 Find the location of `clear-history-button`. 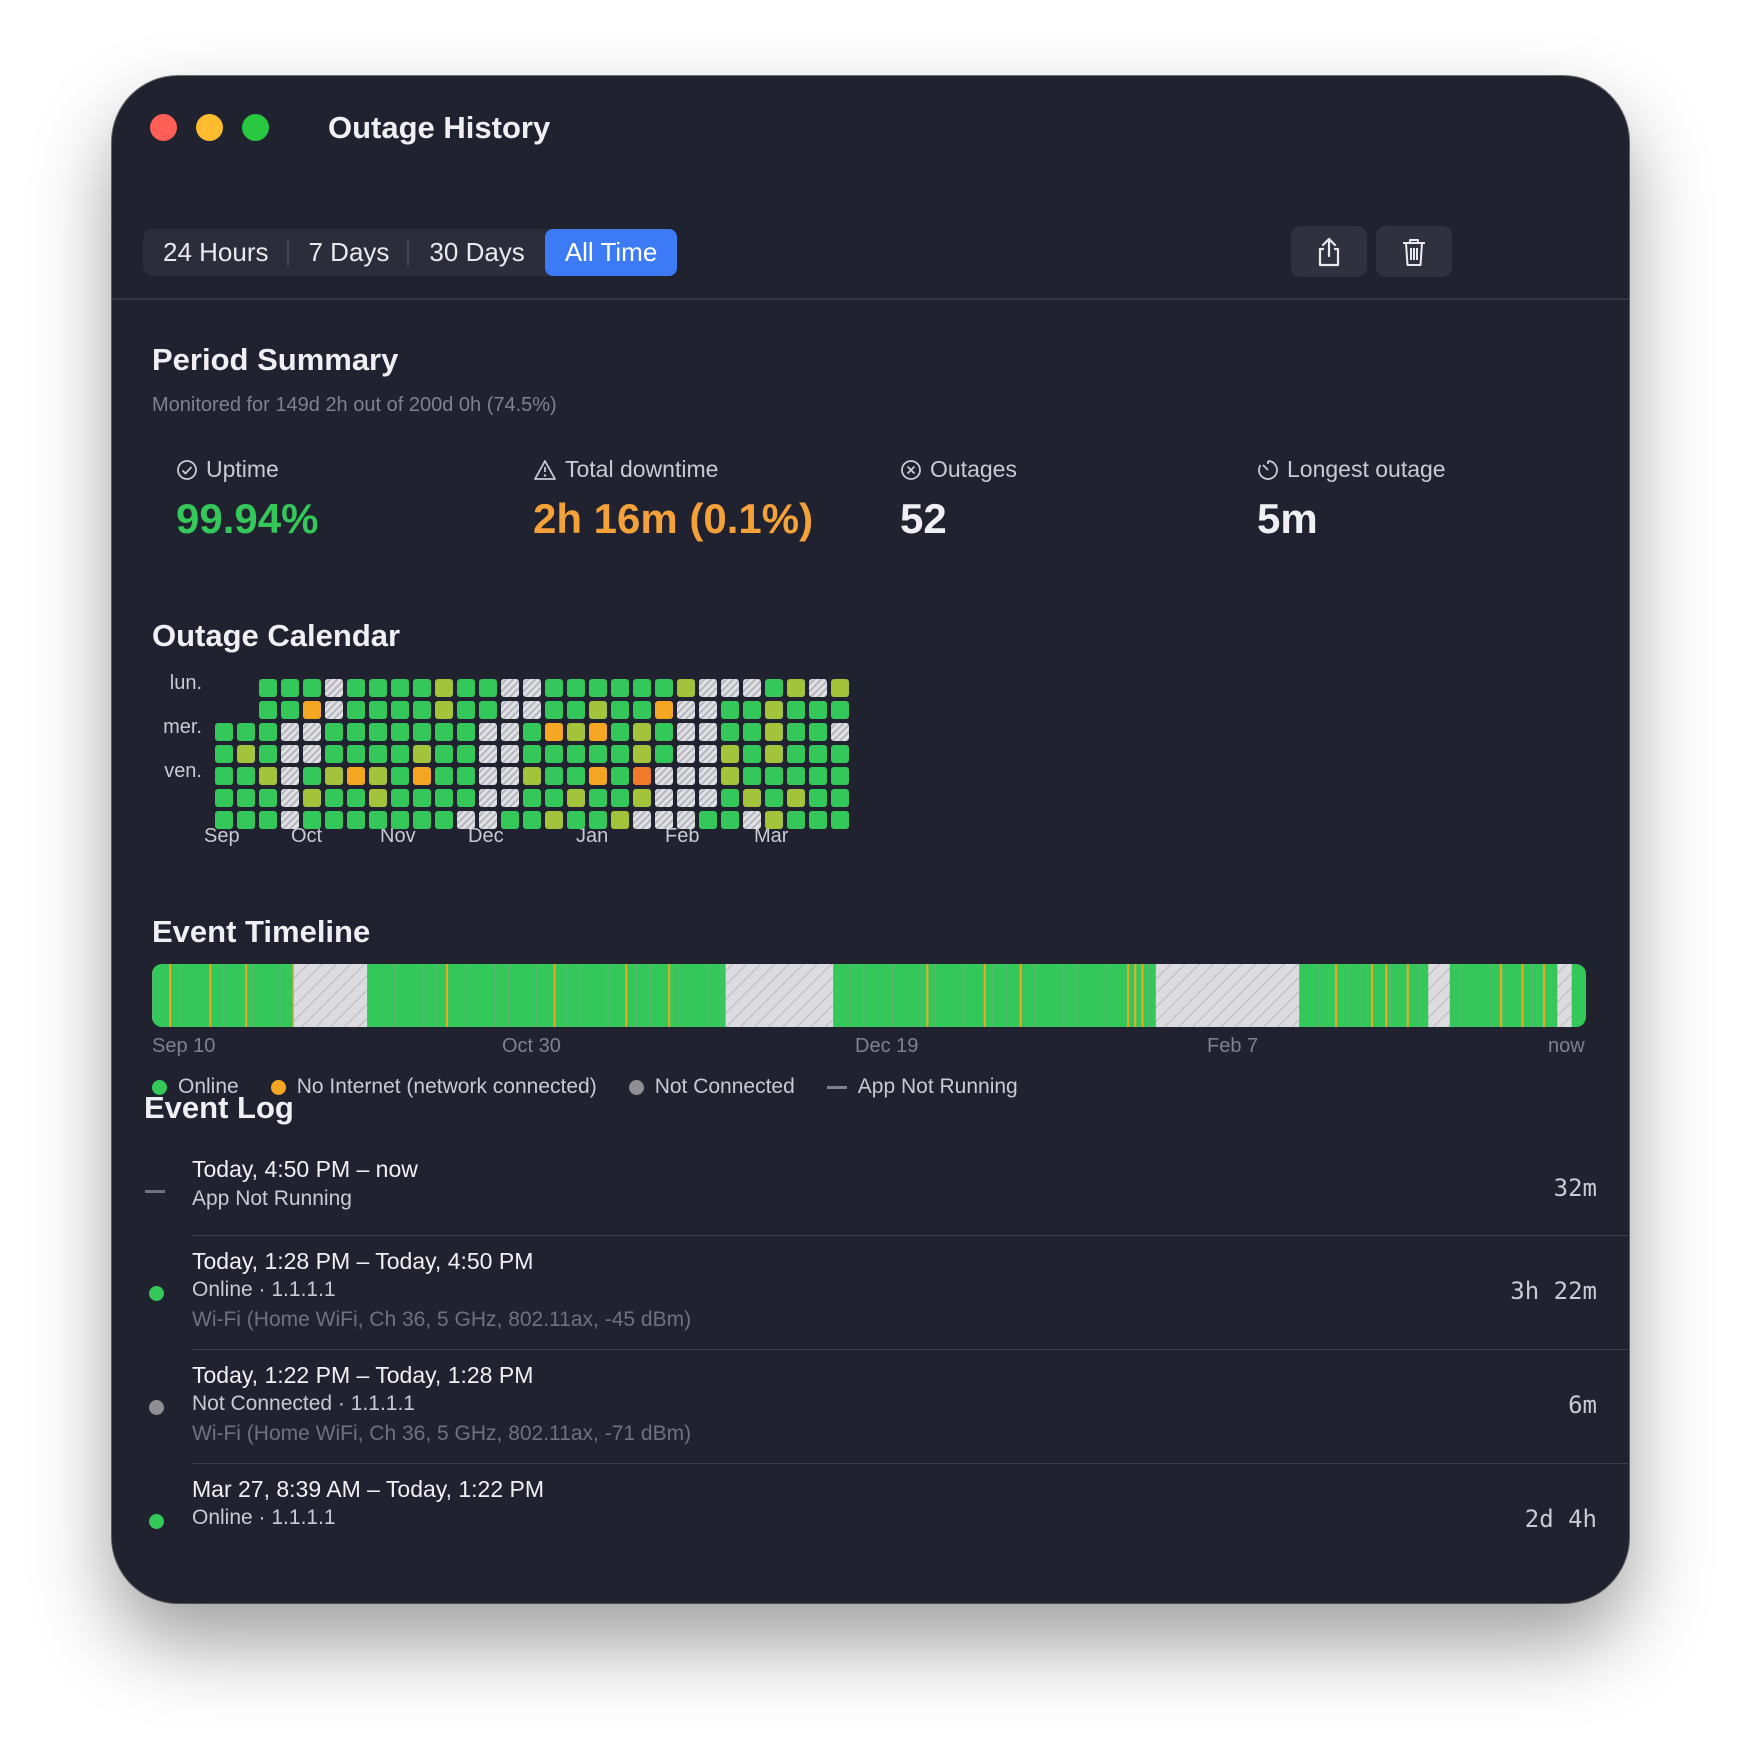

clear-history-button is located at coordinates (1414, 251).